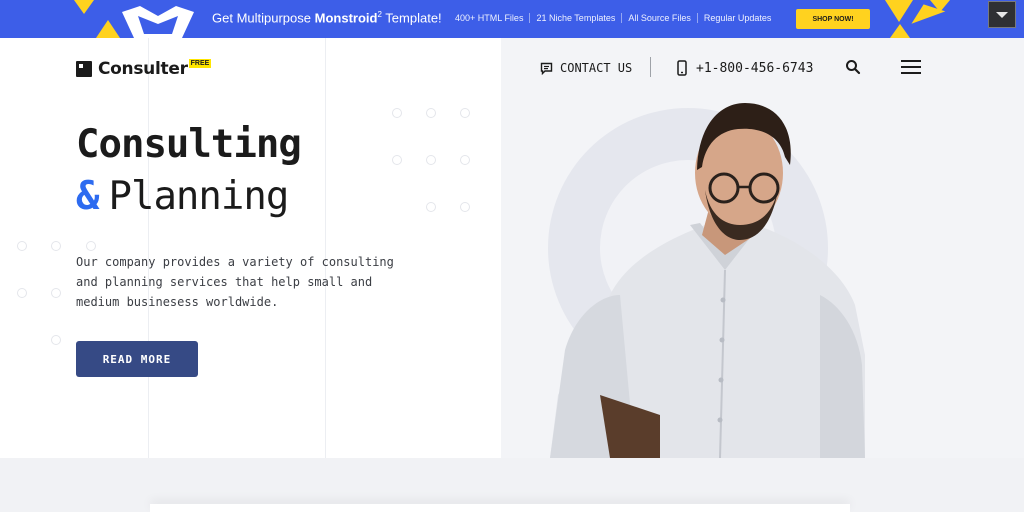  Describe the element at coordinates (650, 67) in the screenshot. I see `nav-divider` at that location.